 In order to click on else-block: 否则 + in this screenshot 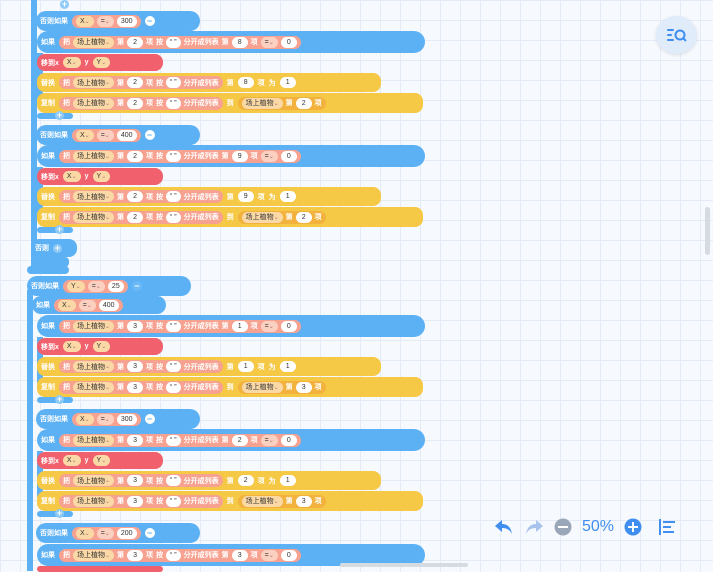, I will do `click(54, 248)`.